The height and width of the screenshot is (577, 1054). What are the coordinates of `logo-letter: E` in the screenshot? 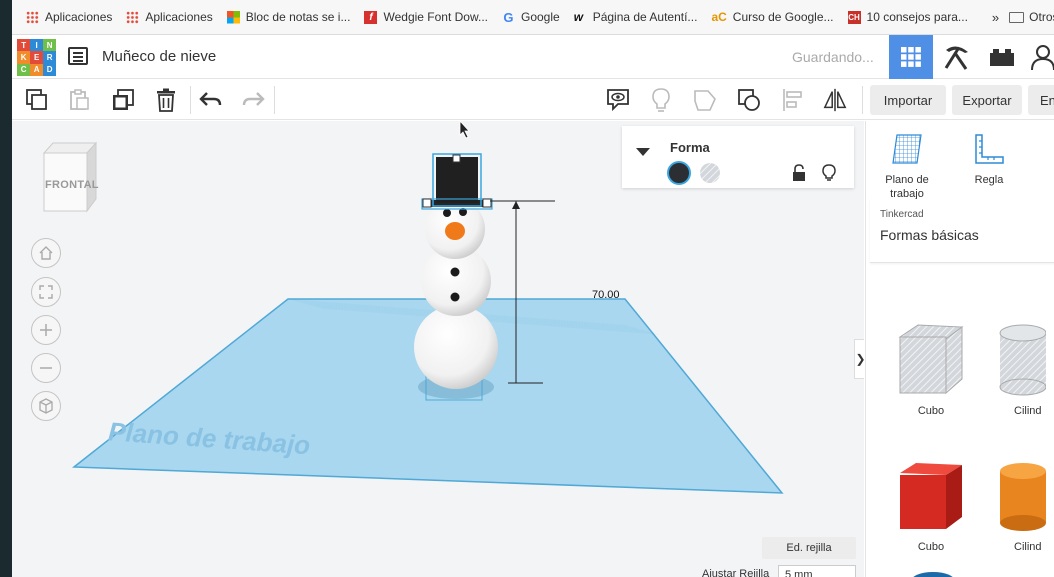 It's located at (36, 57).